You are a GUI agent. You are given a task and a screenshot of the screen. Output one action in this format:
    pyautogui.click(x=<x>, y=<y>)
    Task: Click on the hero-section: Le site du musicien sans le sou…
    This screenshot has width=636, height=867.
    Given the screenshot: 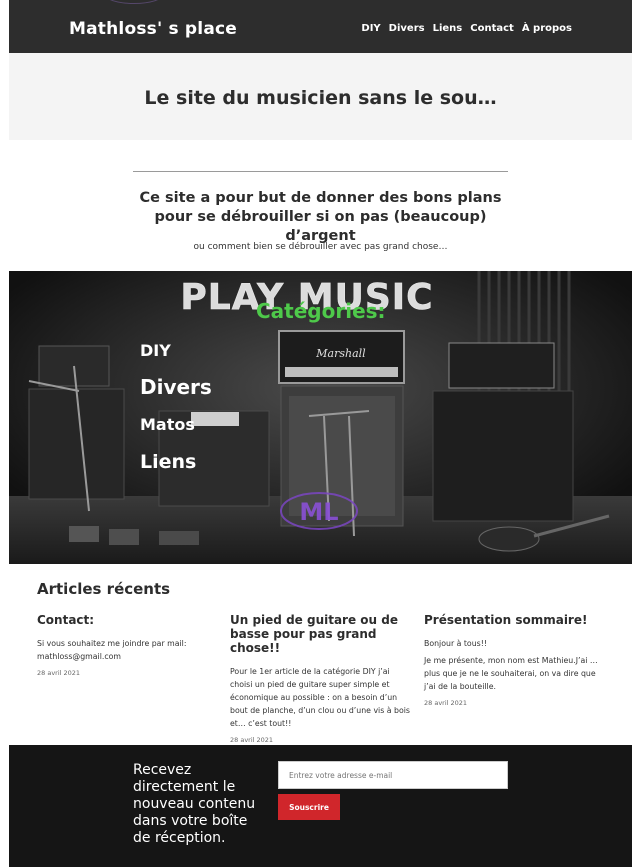 What is the action you would take?
    pyautogui.click(x=320, y=96)
    